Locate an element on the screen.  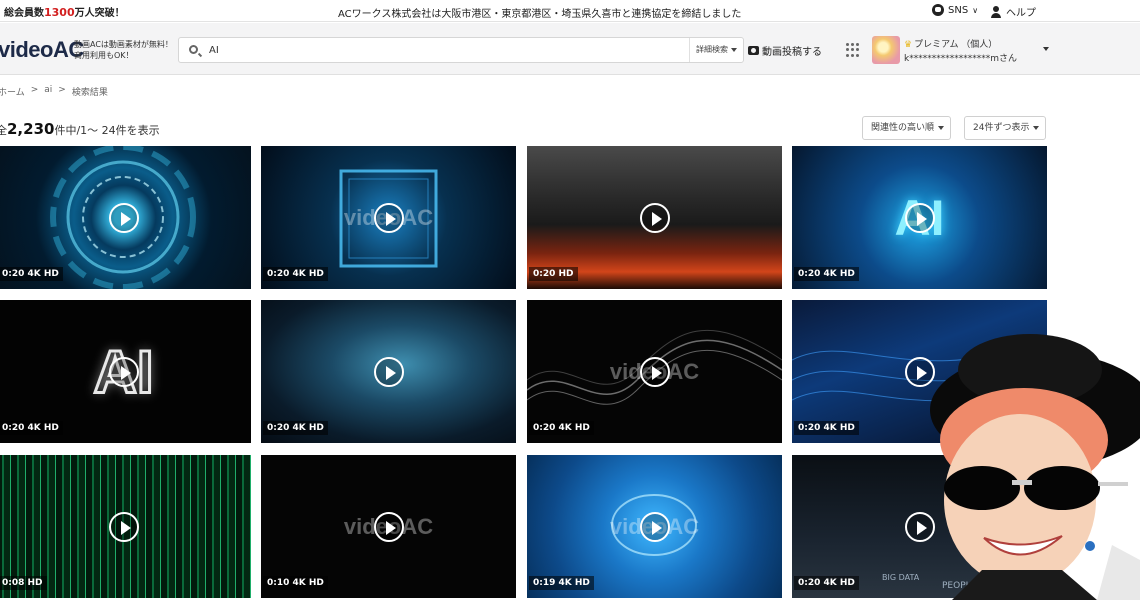
username: k******************mさん is located at coordinates (960, 57).